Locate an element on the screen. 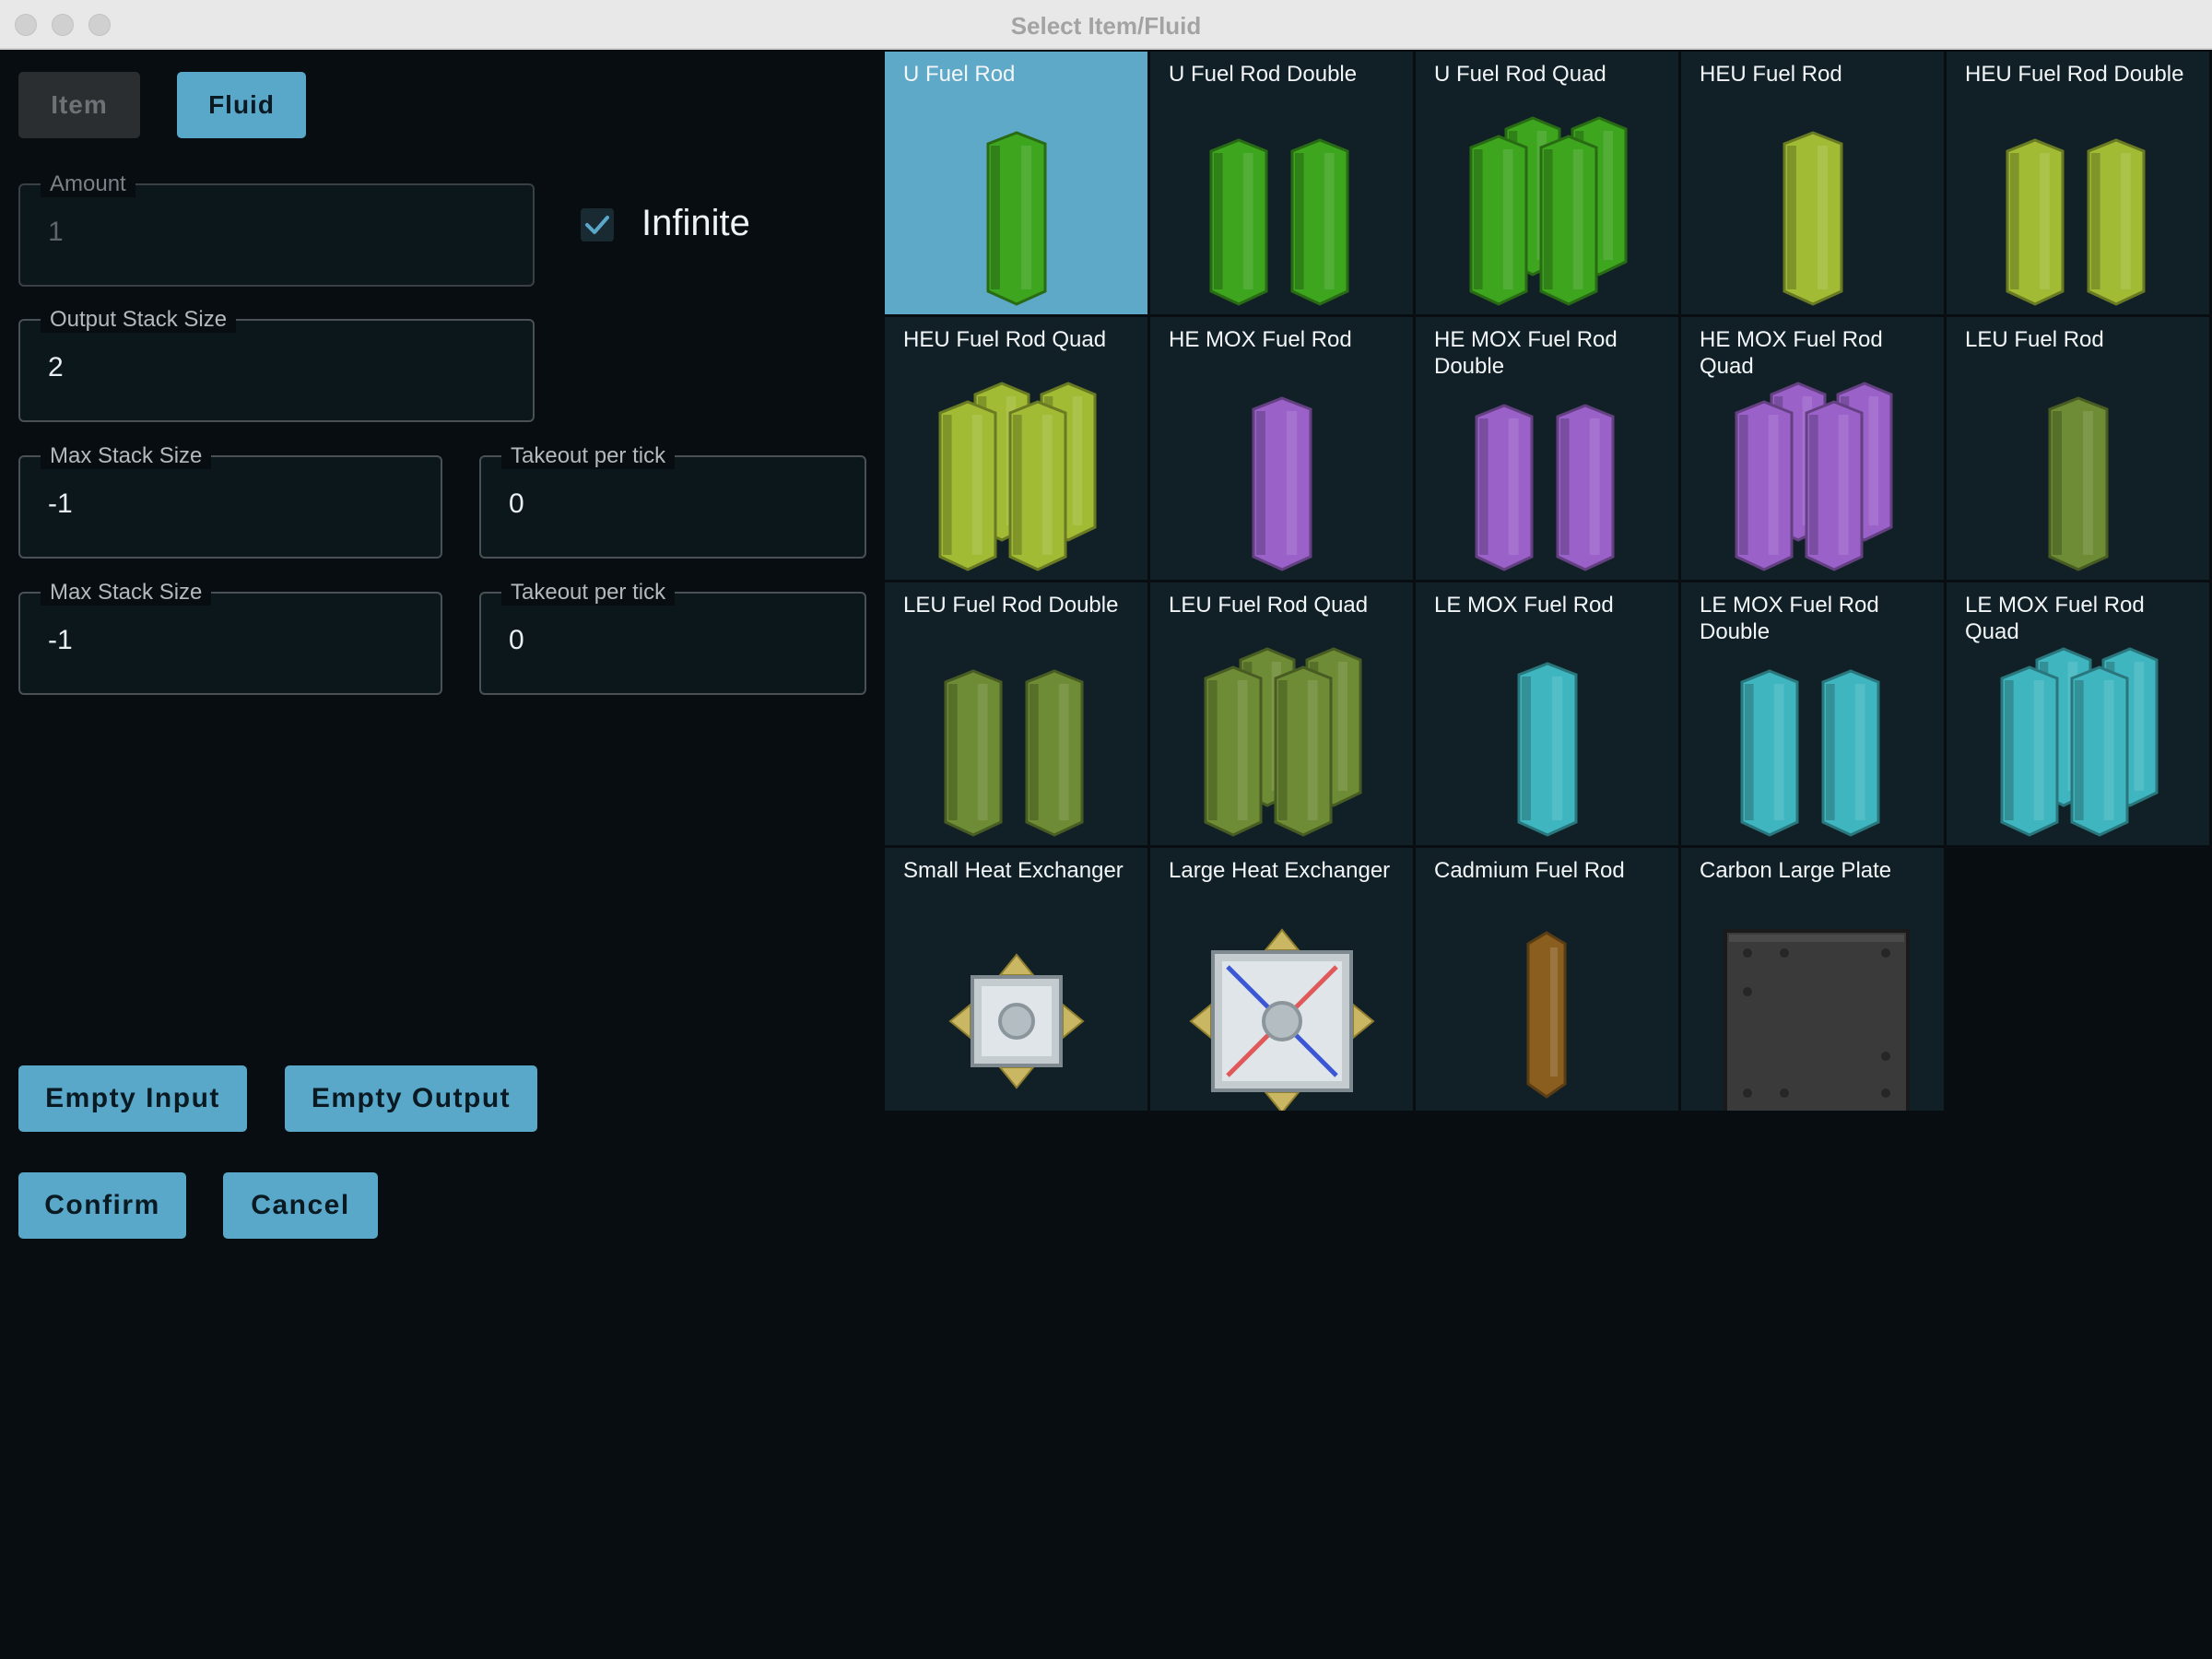  item-cell: LEU Fuel Rod Double is located at coordinates (1016, 713).